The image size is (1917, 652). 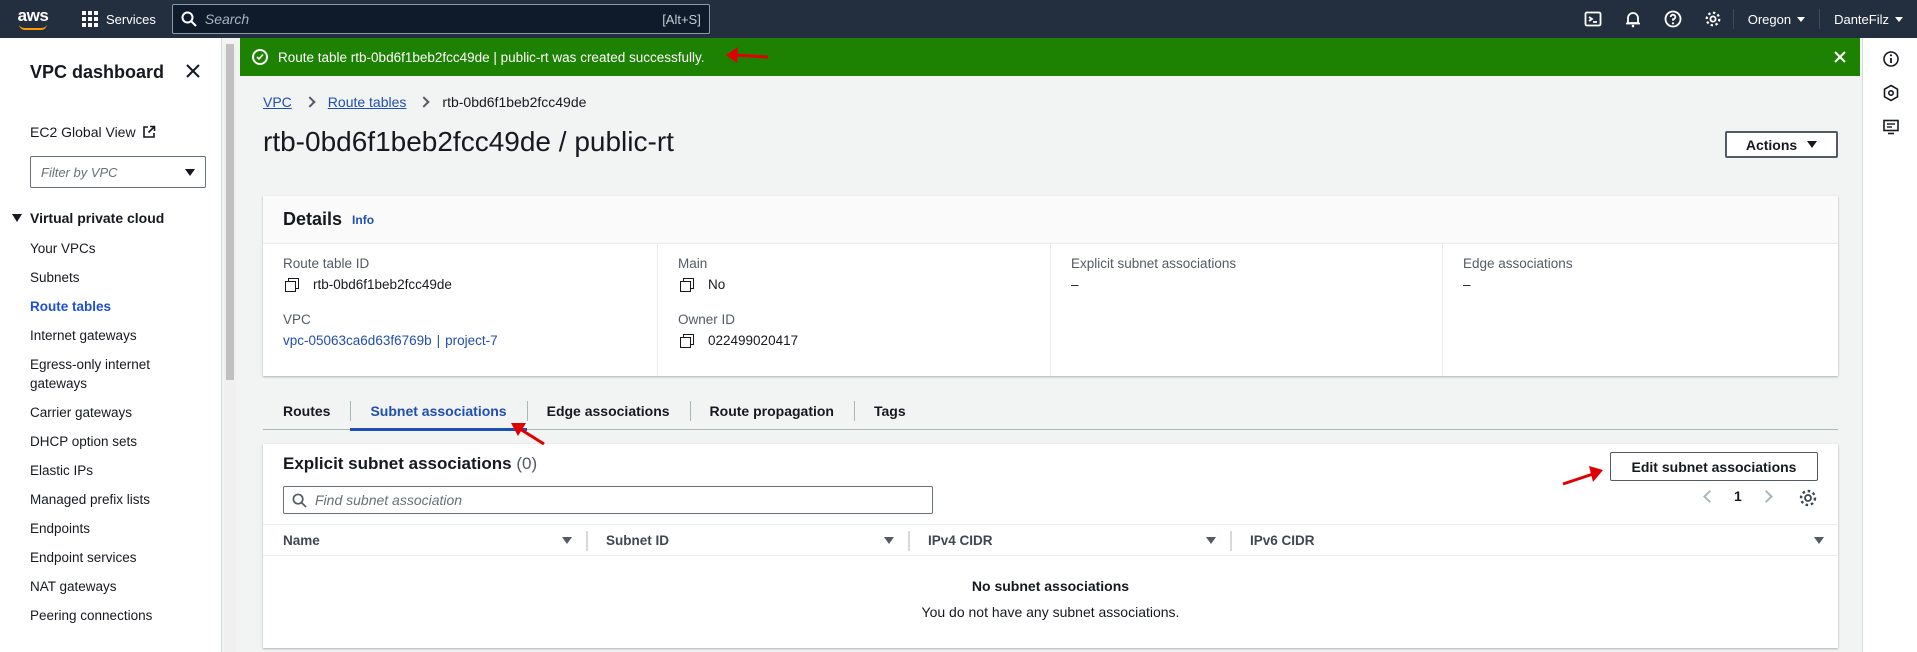 I want to click on current-page-number: 1, so click(x=1738, y=496).